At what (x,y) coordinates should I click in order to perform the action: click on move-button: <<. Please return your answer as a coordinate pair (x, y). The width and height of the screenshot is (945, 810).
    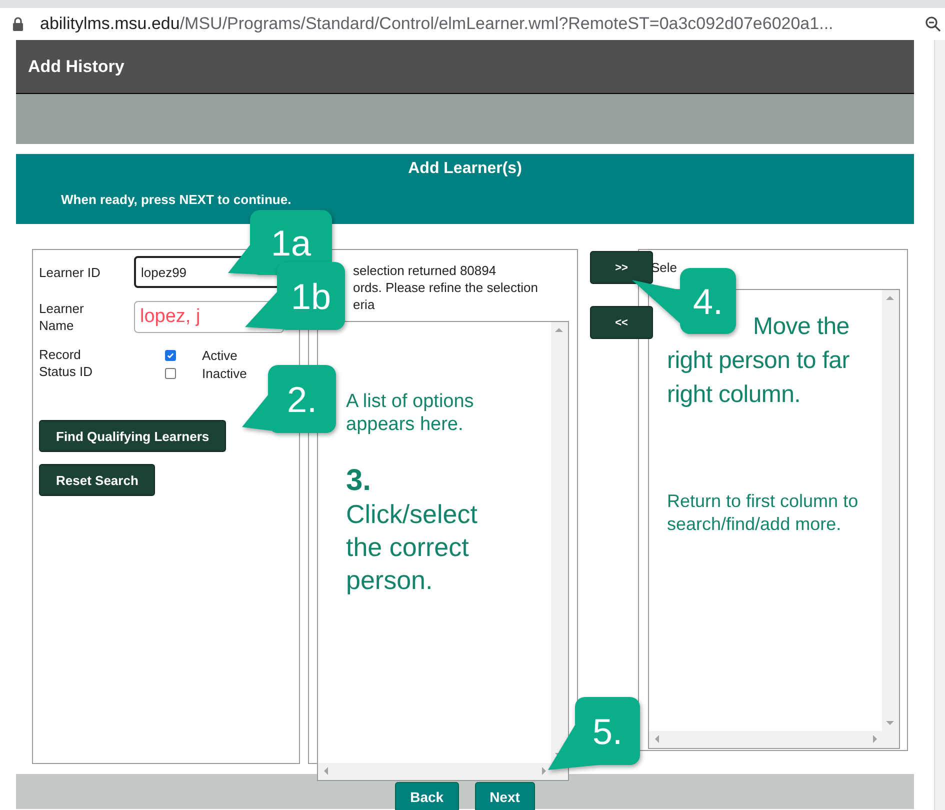
    Looking at the image, I should click on (621, 322).